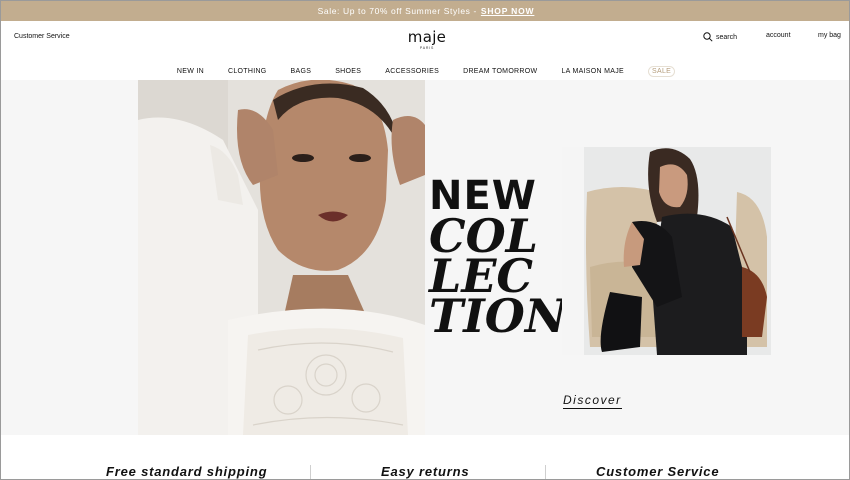 This screenshot has height=480, width=850. Describe the element at coordinates (504, 259) in the screenshot. I see `hero-headline: NEW COL LEC TION` at that location.